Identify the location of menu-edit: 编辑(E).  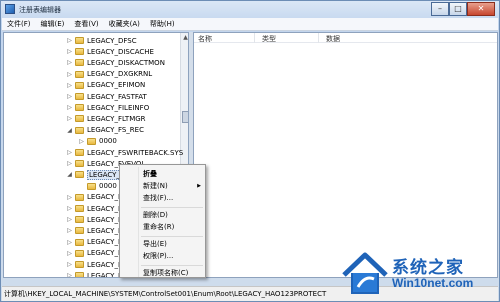
(53, 24).